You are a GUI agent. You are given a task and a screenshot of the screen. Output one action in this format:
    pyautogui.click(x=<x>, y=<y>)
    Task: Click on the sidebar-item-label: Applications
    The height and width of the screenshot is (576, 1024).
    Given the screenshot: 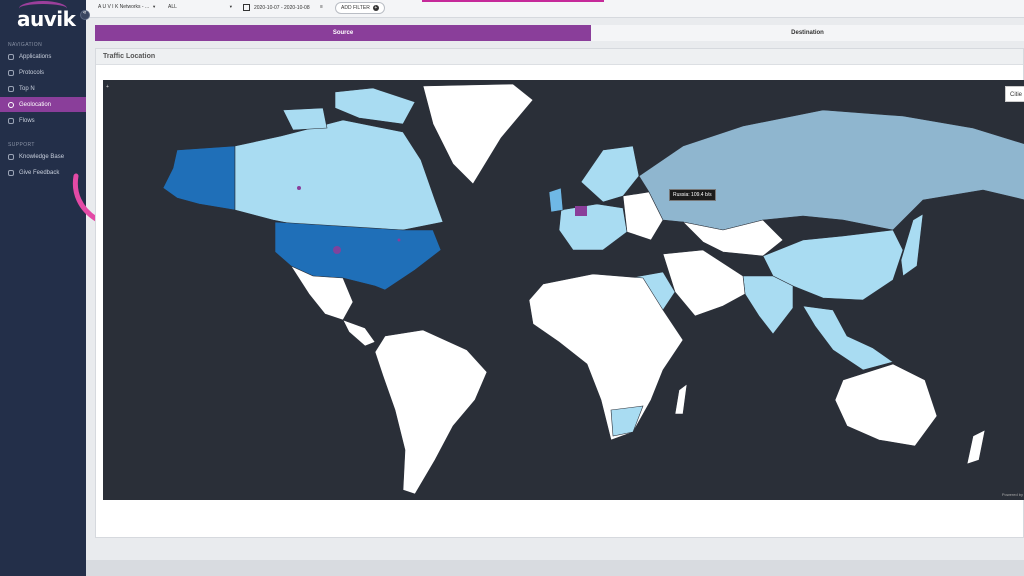 What is the action you would take?
    pyautogui.click(x=35, y=56)
    